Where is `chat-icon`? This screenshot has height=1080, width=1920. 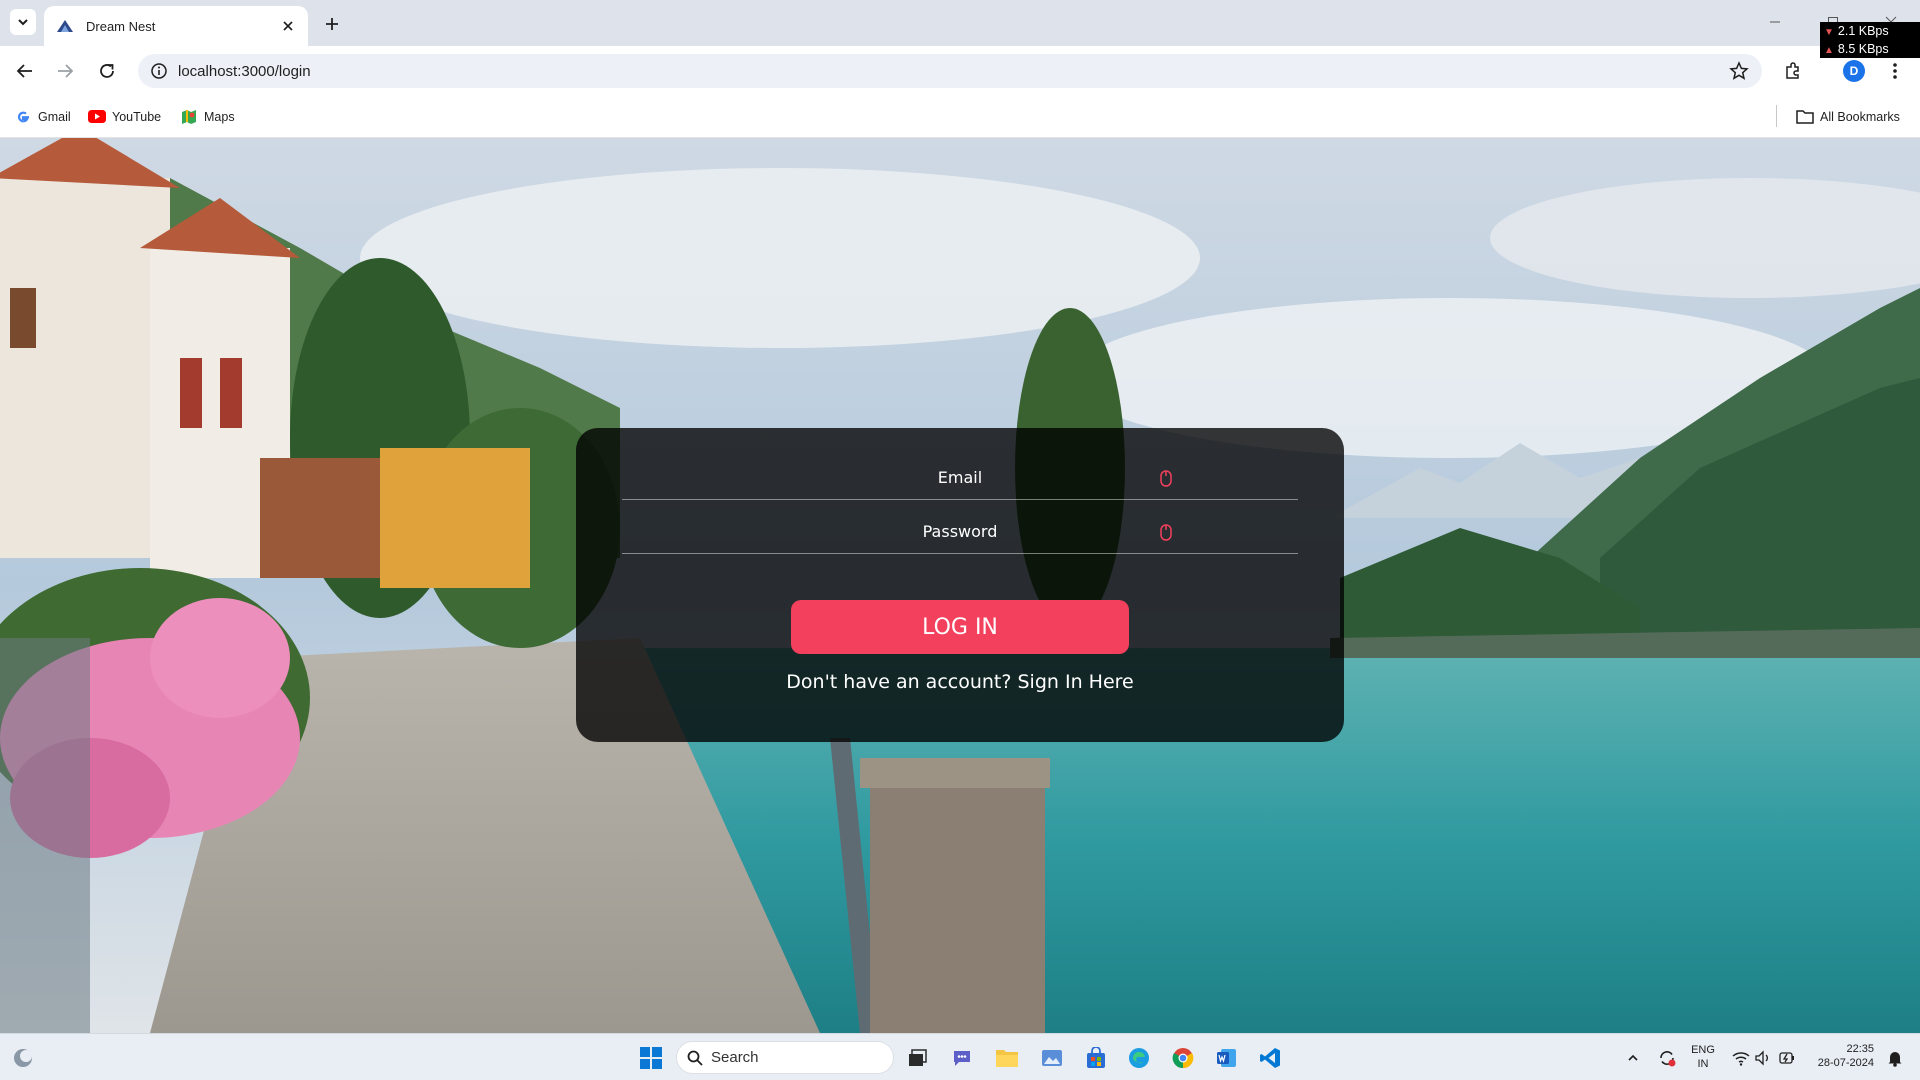 chat-icon is located at coordinates (962, 1058).